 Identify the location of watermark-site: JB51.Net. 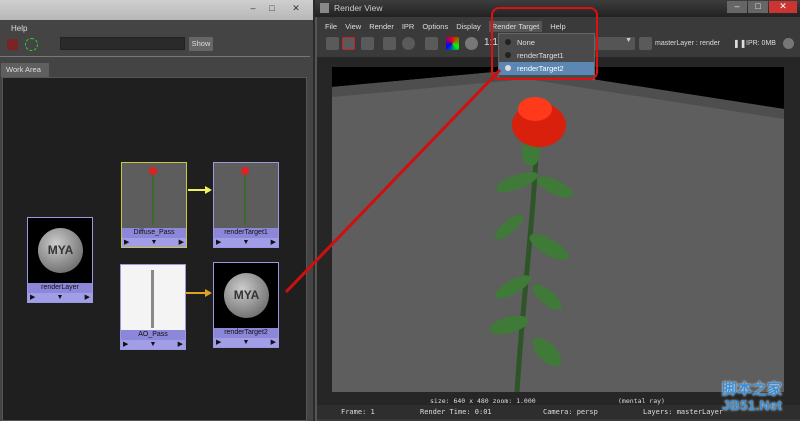
(752, 405).